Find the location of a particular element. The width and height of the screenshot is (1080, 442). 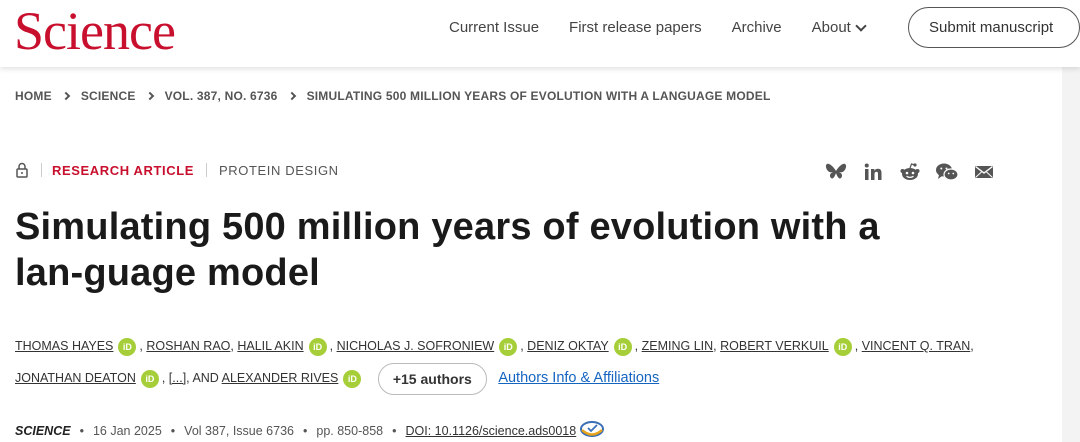

authors-affiliations-link: Authors Info & Affiliations is located at coordinates (578, 378).